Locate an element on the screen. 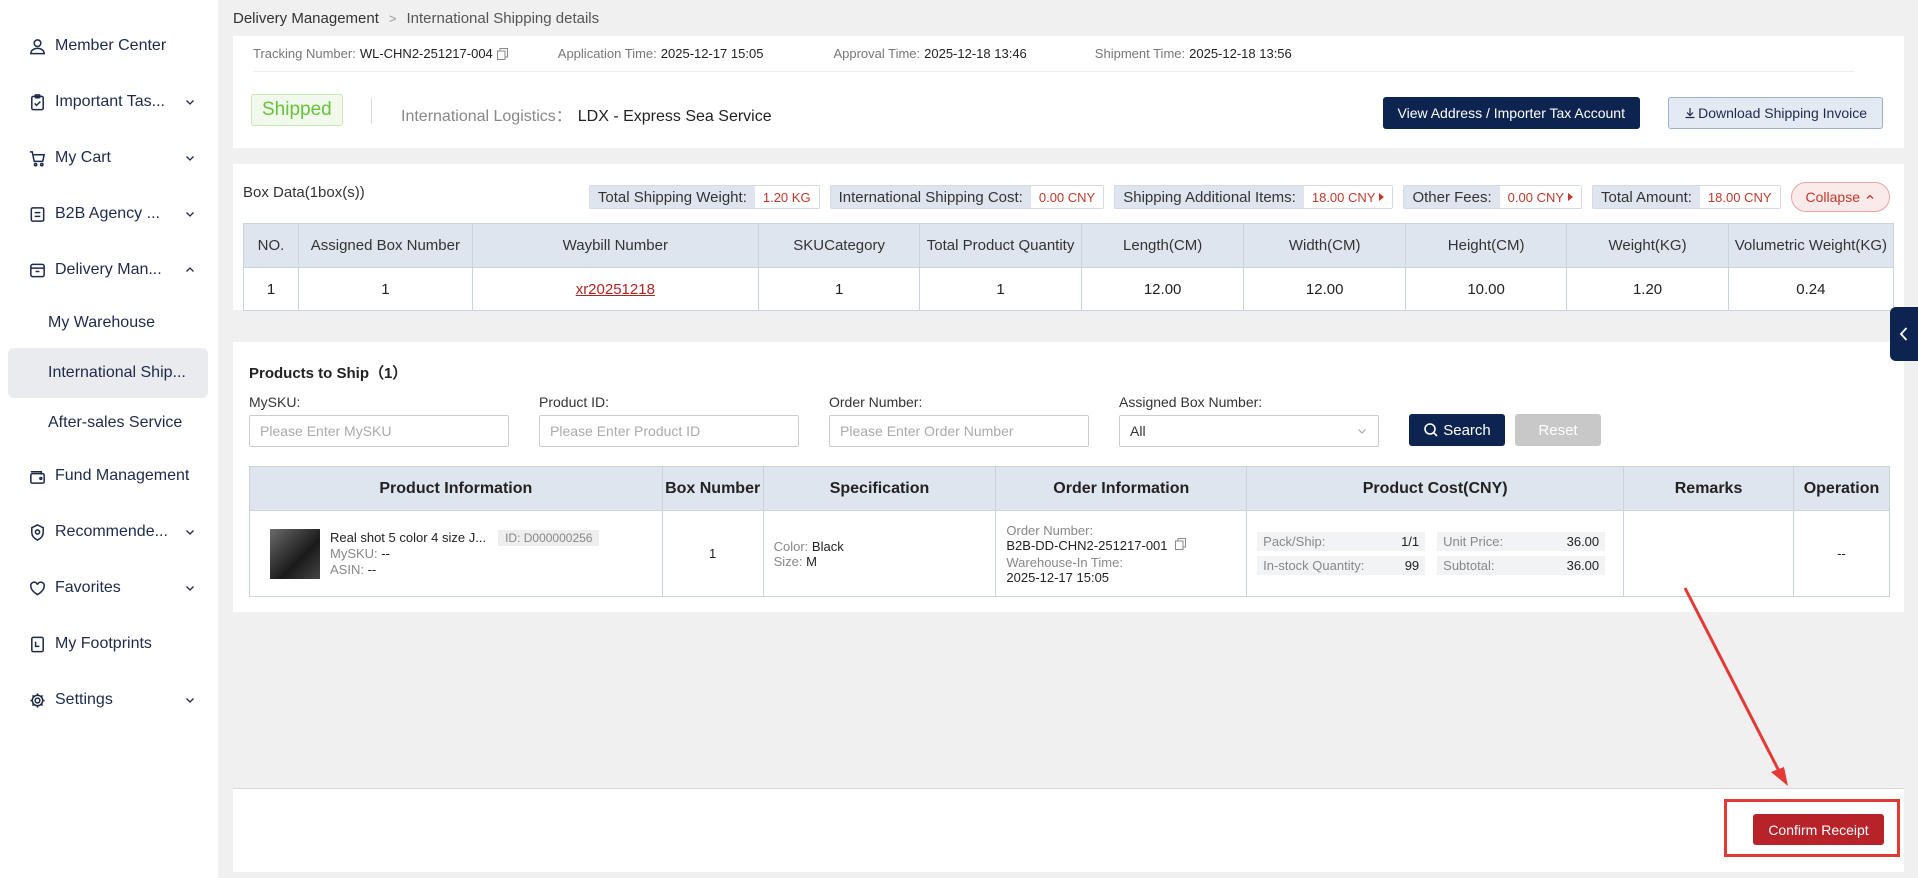  waybill-link: xr20251218 is located at coordinates (615, 289).